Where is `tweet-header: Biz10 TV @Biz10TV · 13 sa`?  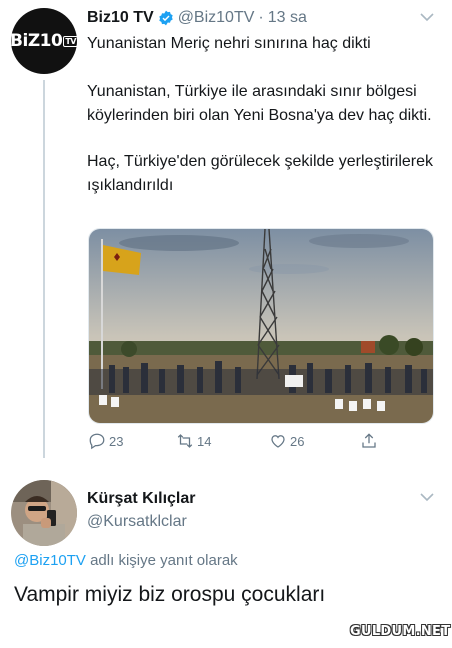 tweet-header: Biz10 TV @Biz10TV · 13 sa is located at coordinates (197, 18).